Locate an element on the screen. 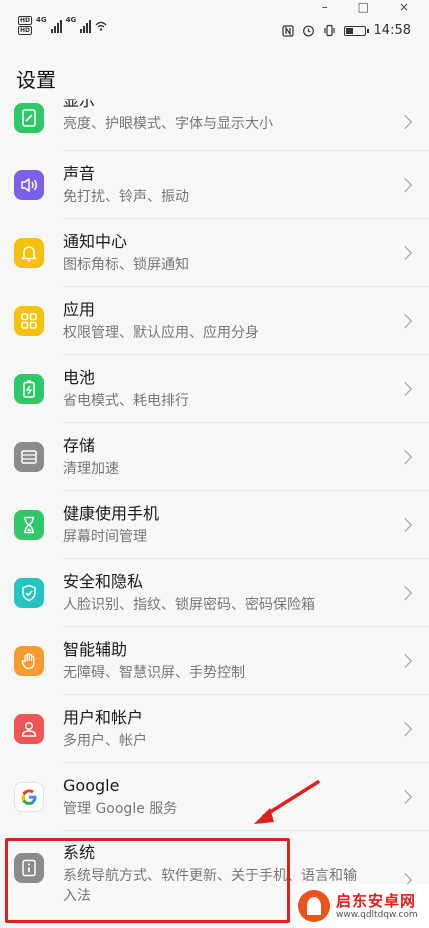  settings-item-google: Google 管理 Google 服务 is located at coordinates (214, 797).